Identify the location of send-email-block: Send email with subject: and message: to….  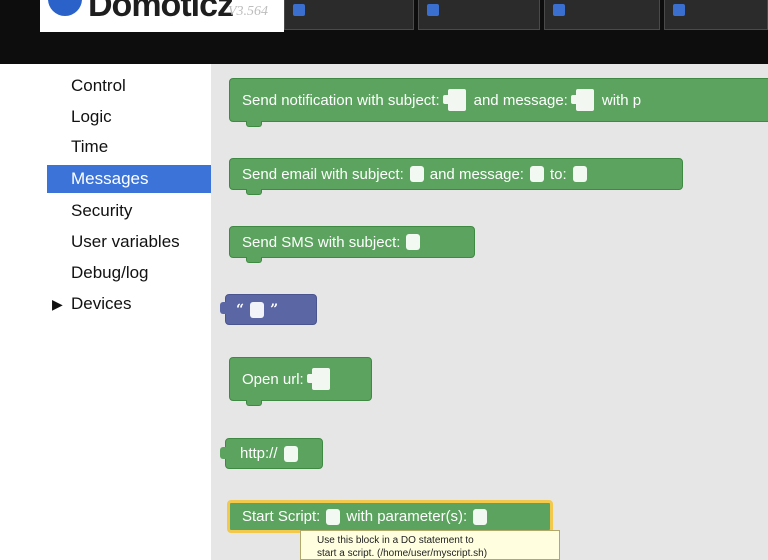
(456, 176).